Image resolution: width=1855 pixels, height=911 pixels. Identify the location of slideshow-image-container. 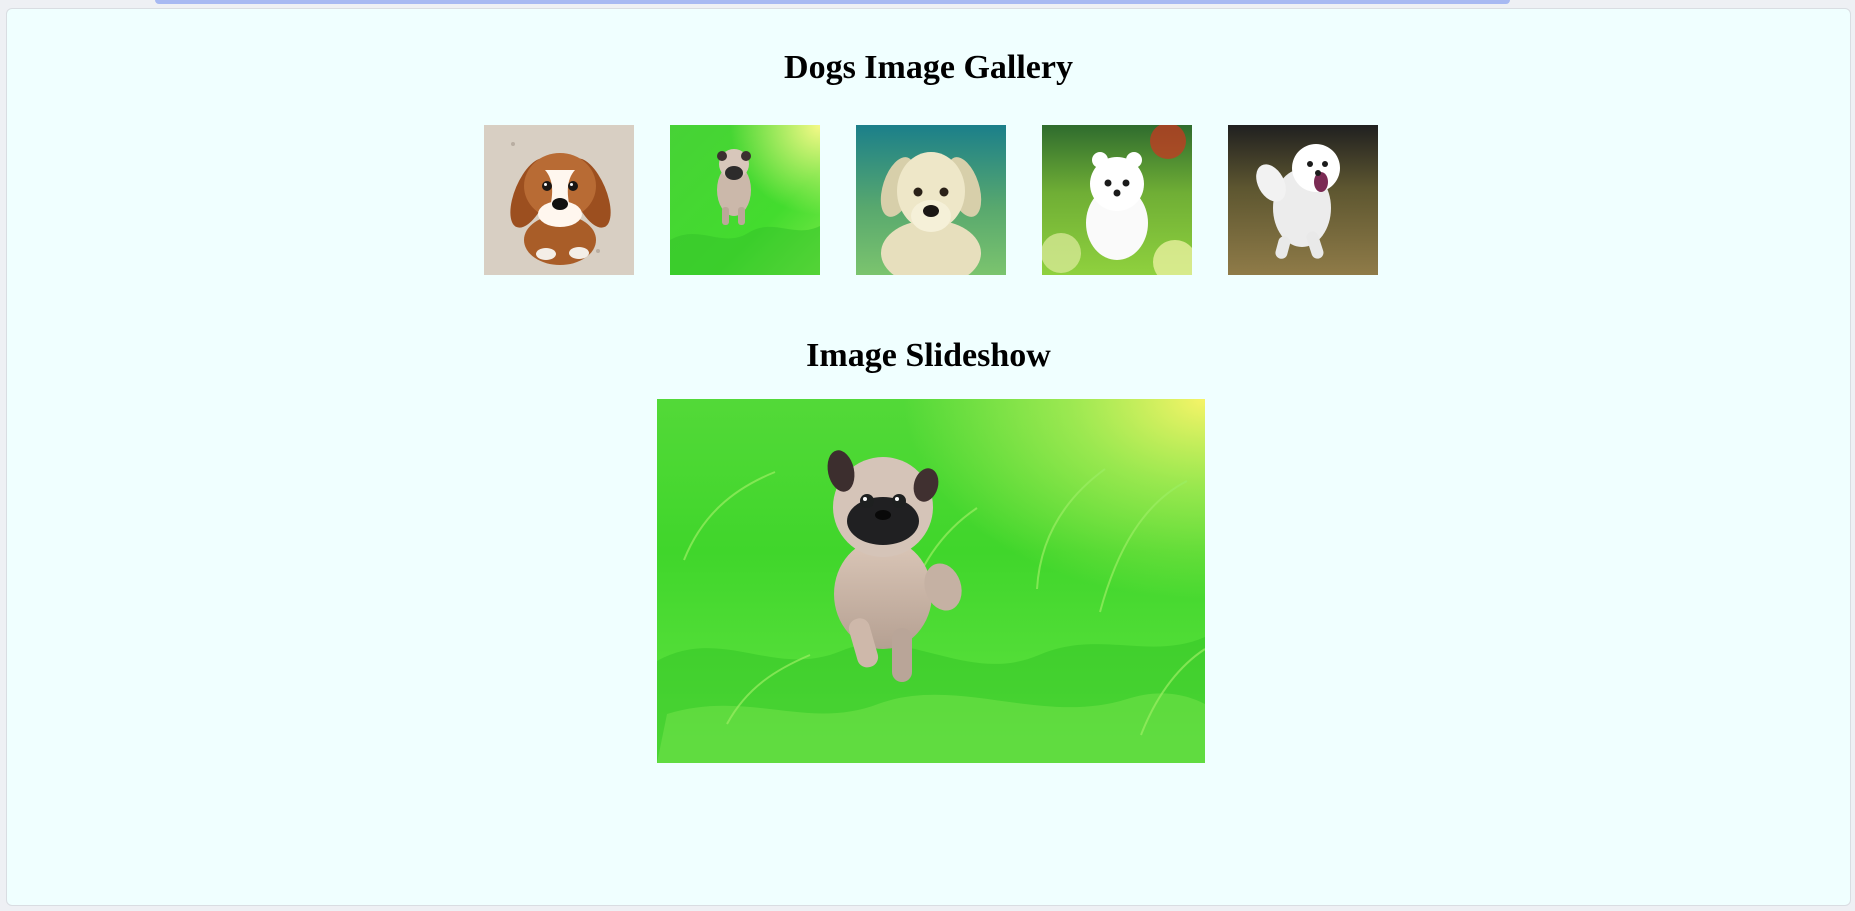
(931, 581).